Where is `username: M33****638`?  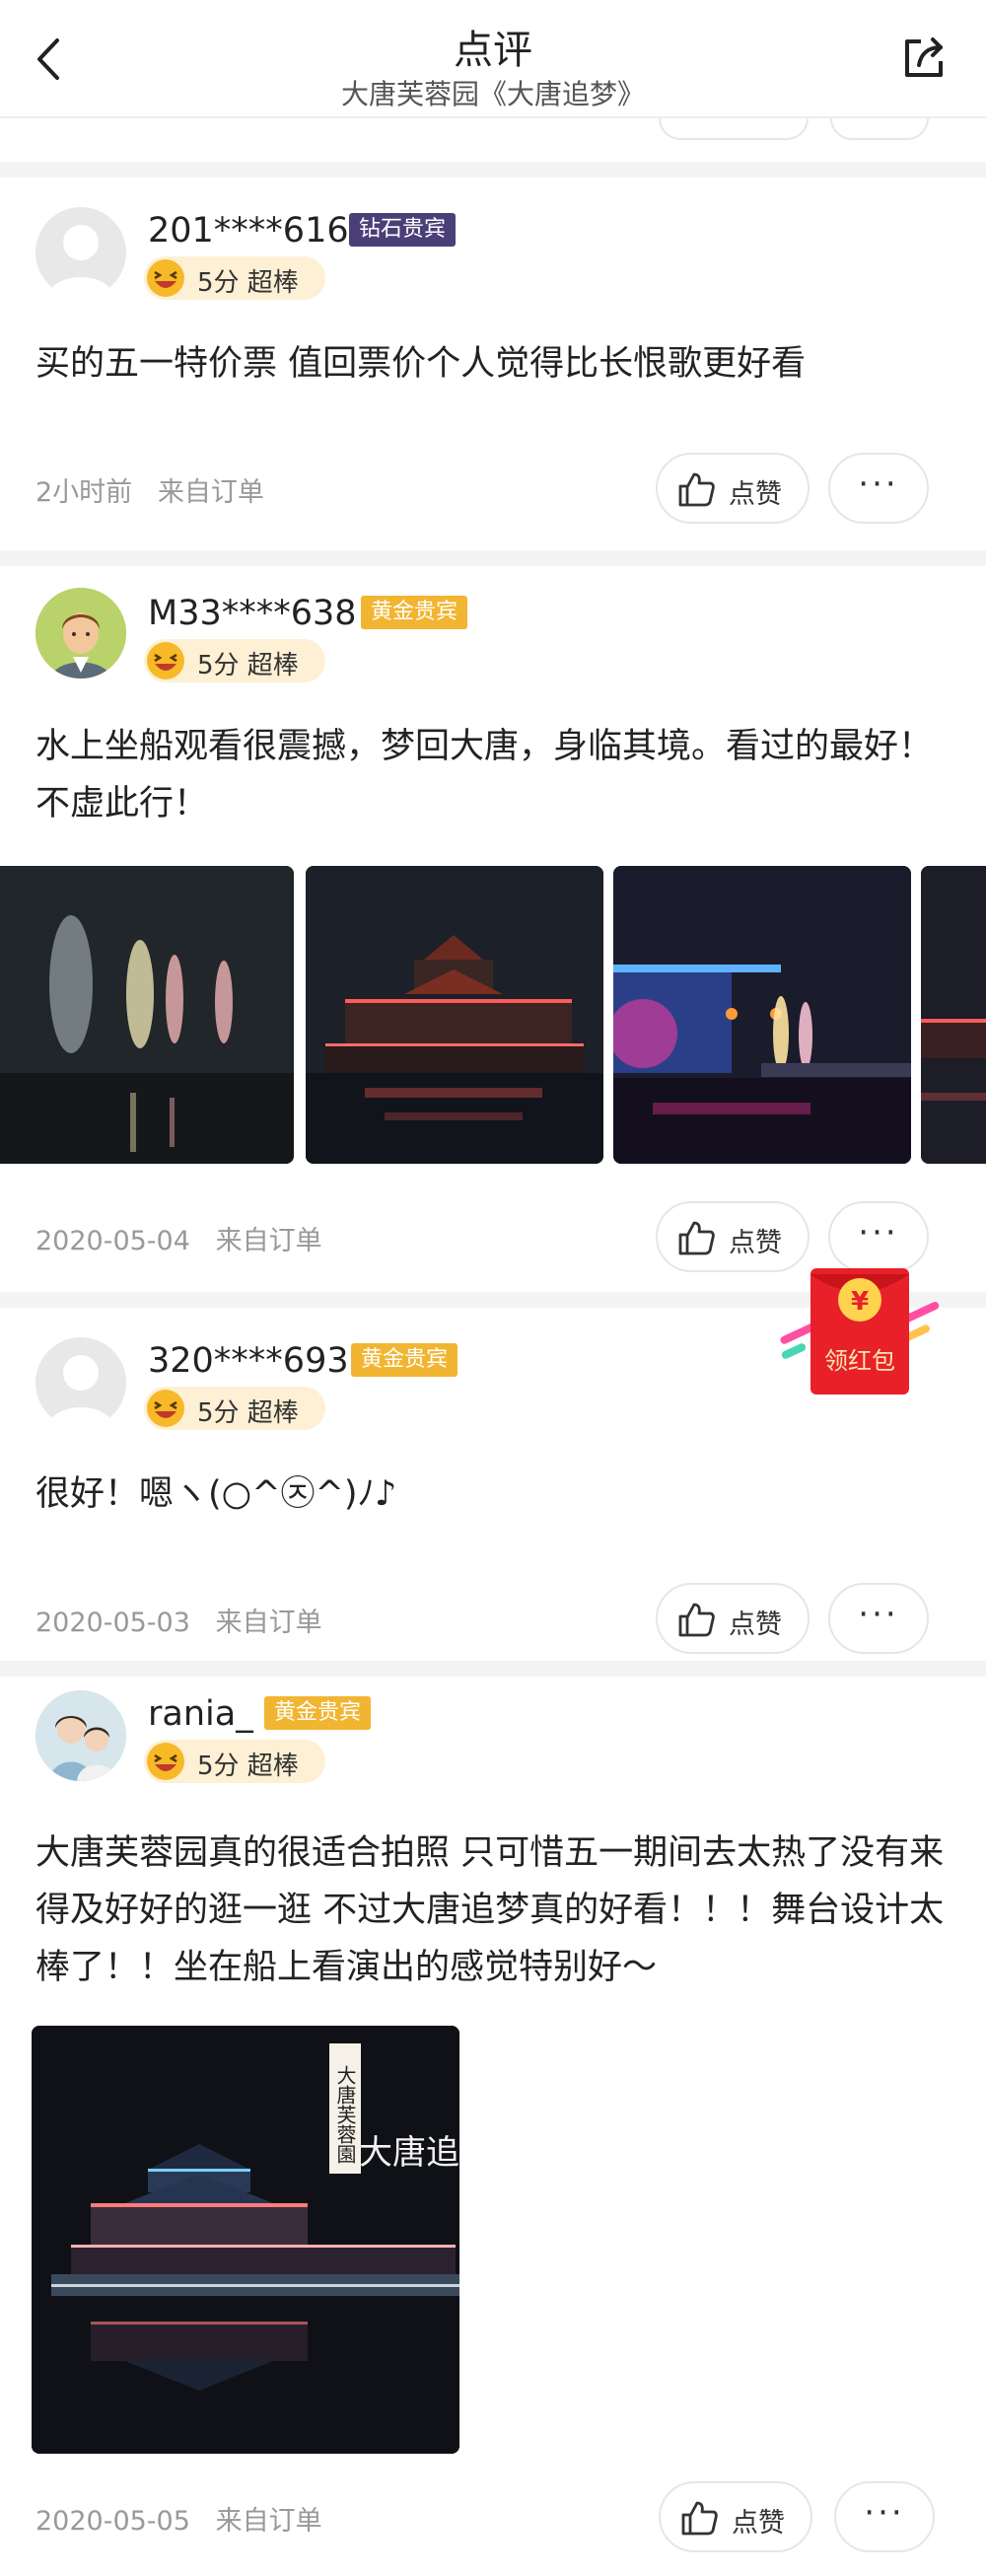 username: M33****638 is located at coordinates (252, 614).